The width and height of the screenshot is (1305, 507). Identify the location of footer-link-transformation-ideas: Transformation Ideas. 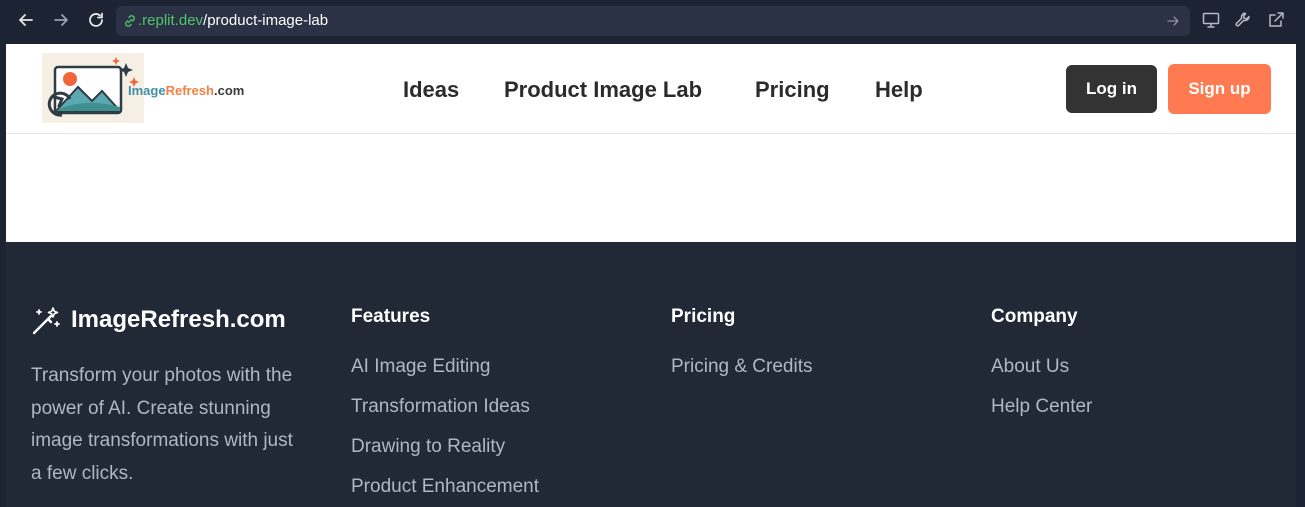
(440, 407).